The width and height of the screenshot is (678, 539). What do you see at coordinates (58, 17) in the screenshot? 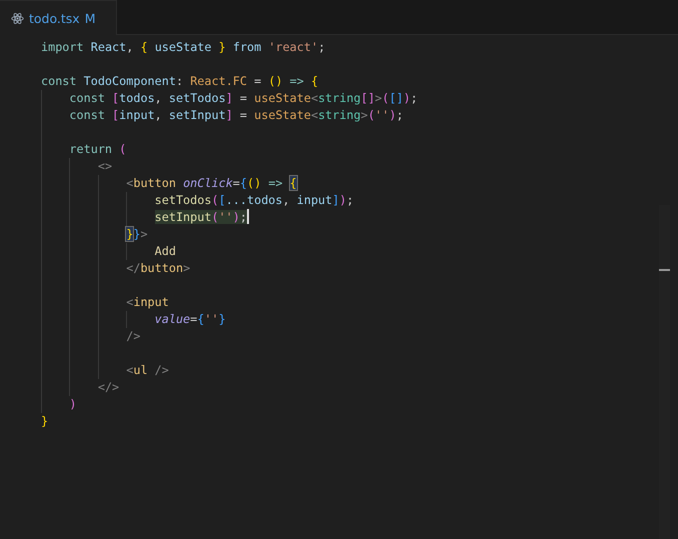
I see `editor-tab: todo.tsx M` at bounding box center [58, 17].